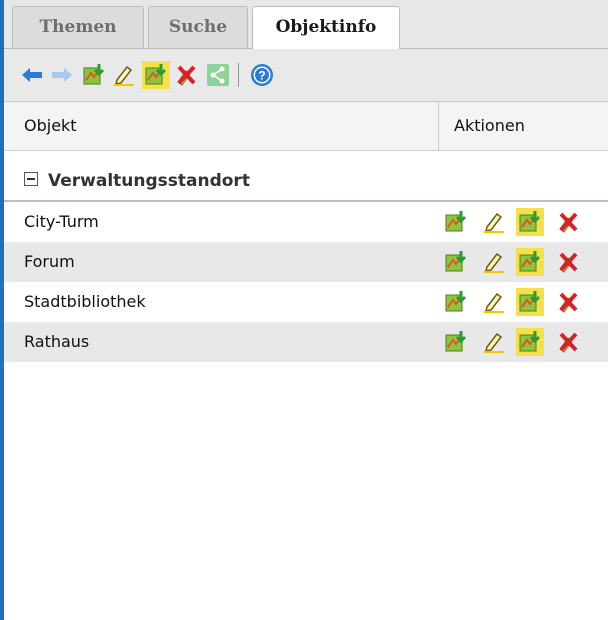 The width and height of the screenshot is (608, 620). I want to click on toolbar-separator, so click(238, 75).